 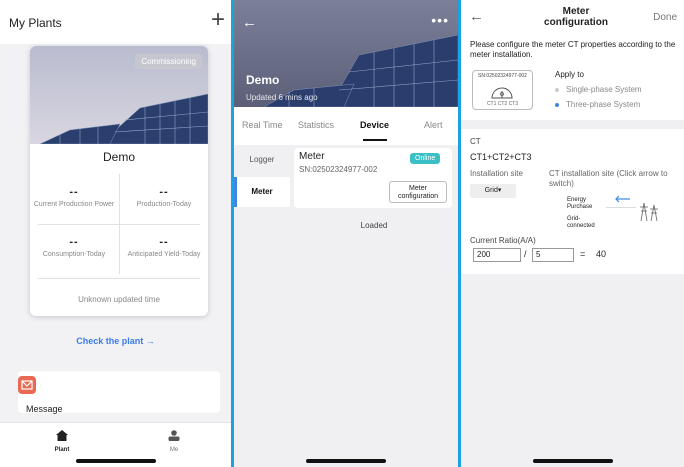 What do you see at coordinates (262, 160) in the screenshot?
I see `sidebar-item-logger: Logger` at bounding box center [262, 160].